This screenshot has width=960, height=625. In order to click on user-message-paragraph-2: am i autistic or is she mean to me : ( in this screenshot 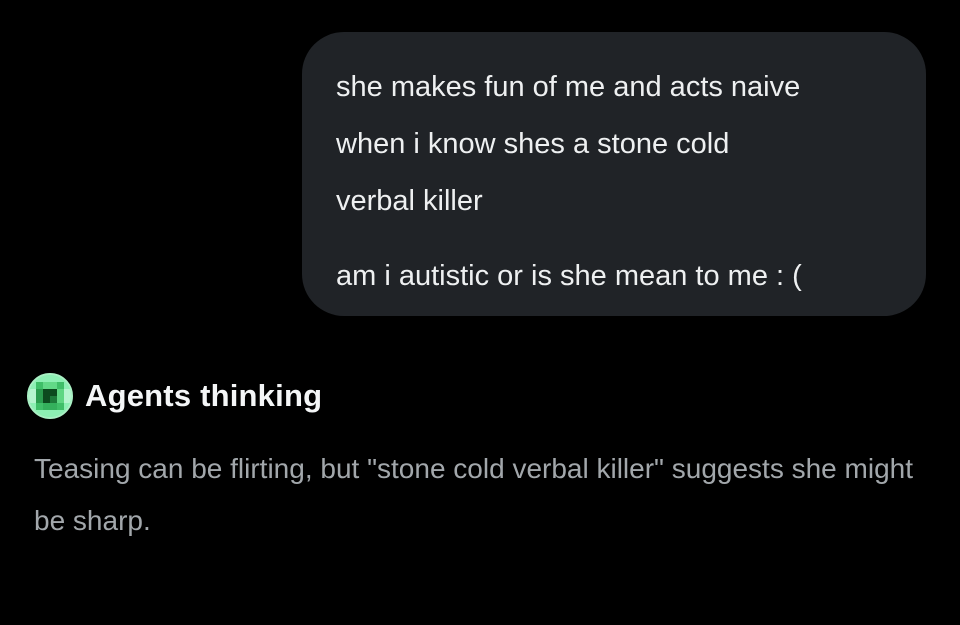, I will do `click(569, 276)`.